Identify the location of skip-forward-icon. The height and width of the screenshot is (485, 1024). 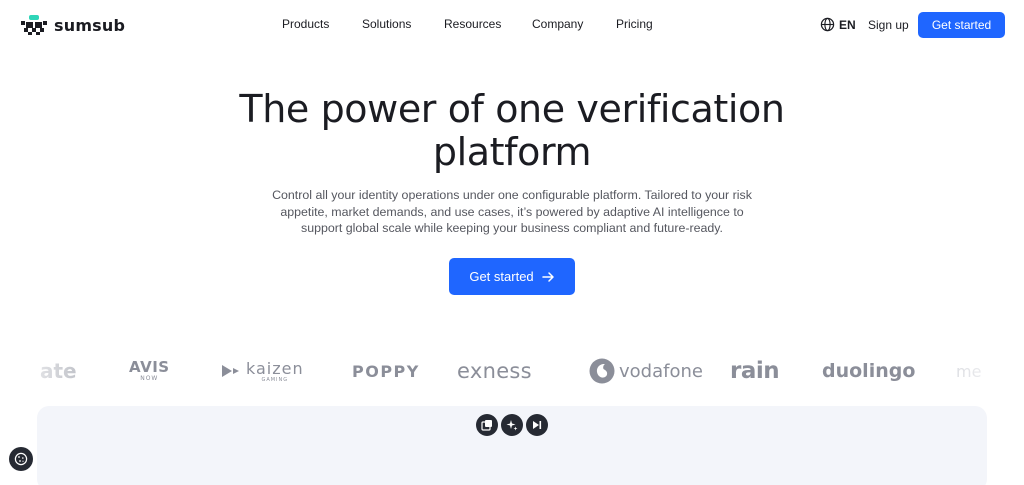
(537, 425).